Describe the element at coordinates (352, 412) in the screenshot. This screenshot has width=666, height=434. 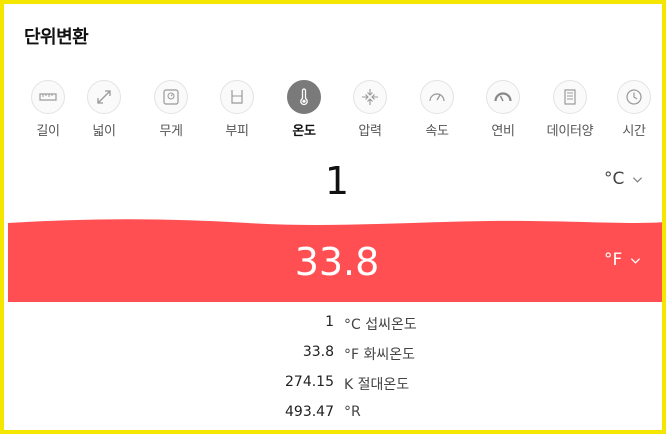
I see `result-unit: °R` at that location.